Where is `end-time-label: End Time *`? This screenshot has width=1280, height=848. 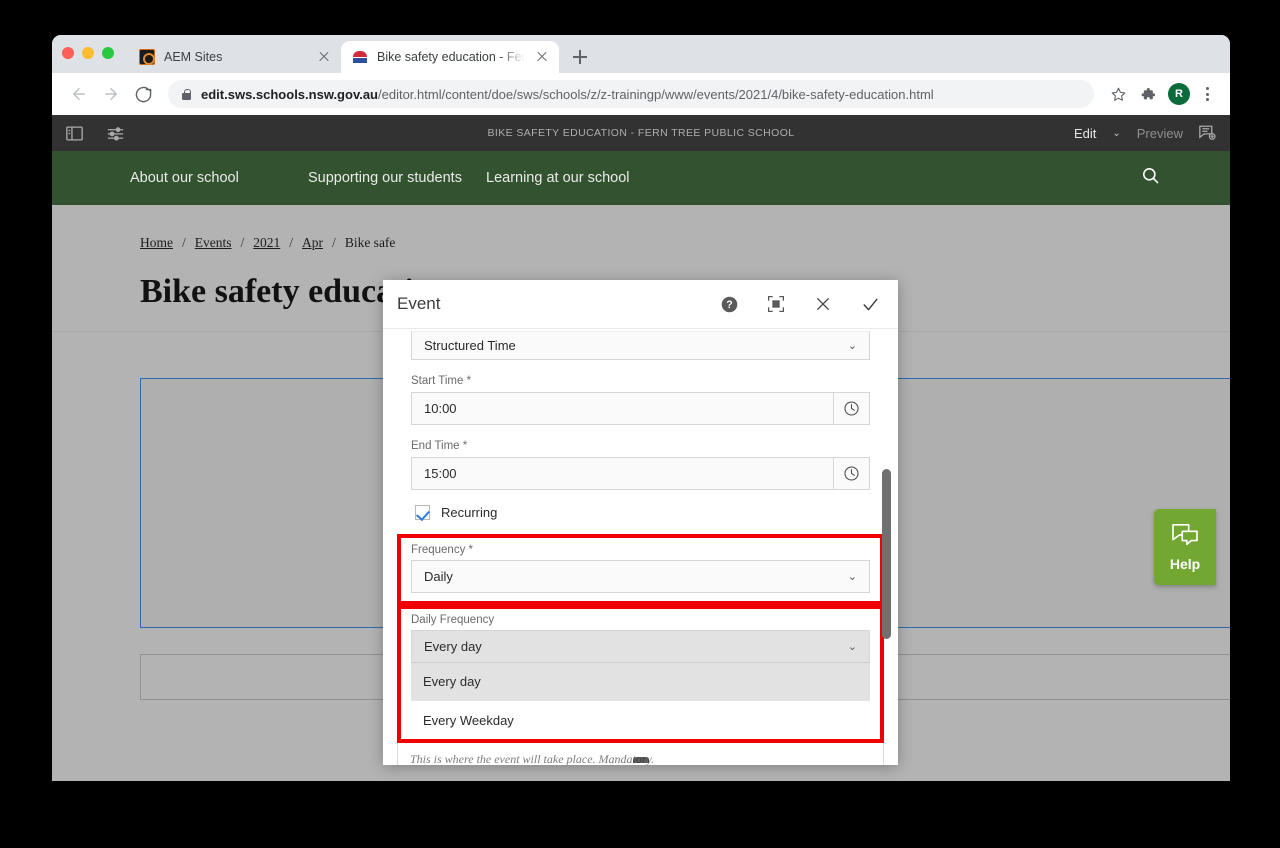 end-time-label: End Time * is located at coordinates (439, 446).